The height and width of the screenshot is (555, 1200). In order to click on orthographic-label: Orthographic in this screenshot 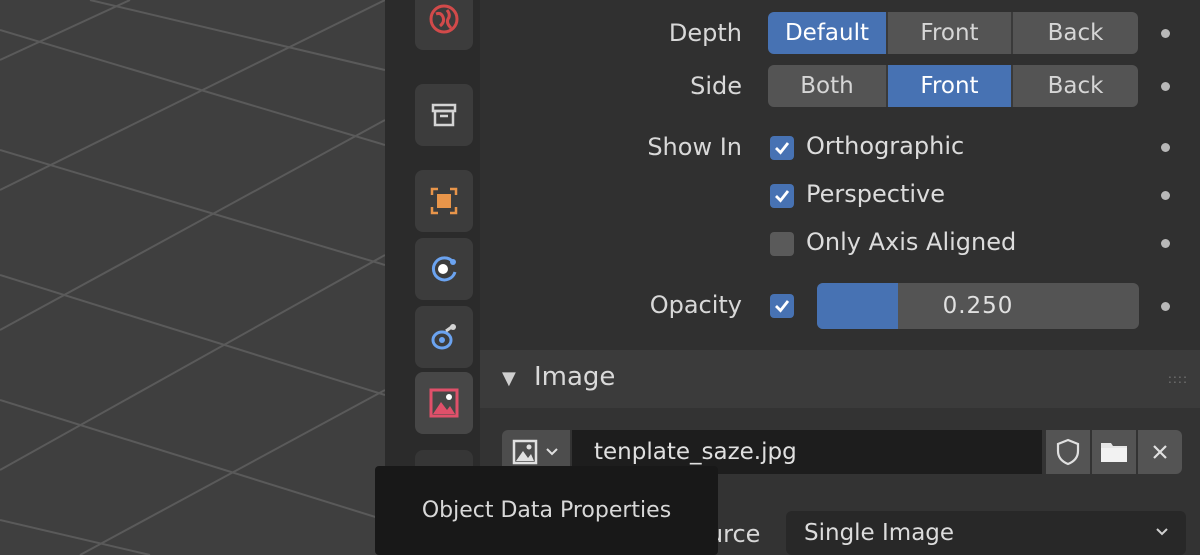, I will do `click(885, 146)`.